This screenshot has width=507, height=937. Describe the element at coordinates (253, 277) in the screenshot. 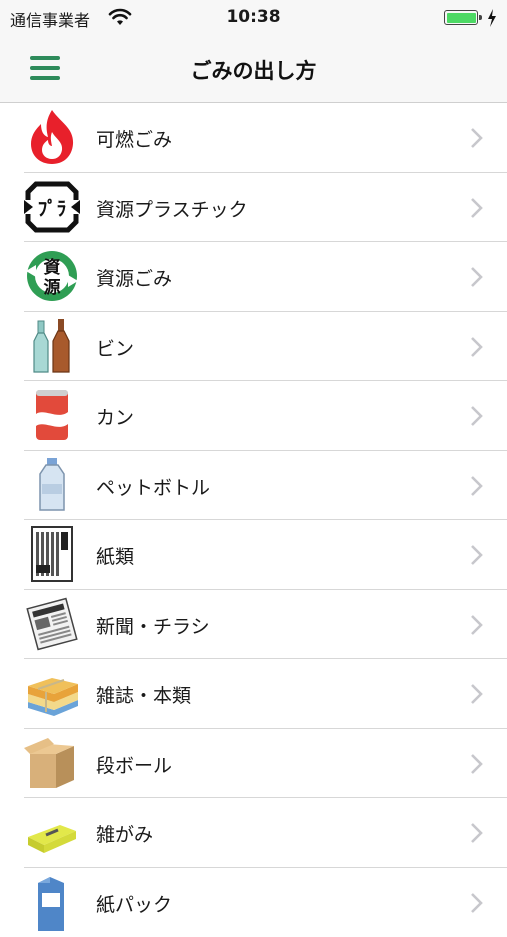

I see `list-item-resource: 資 源 資源ごみ` at that location.